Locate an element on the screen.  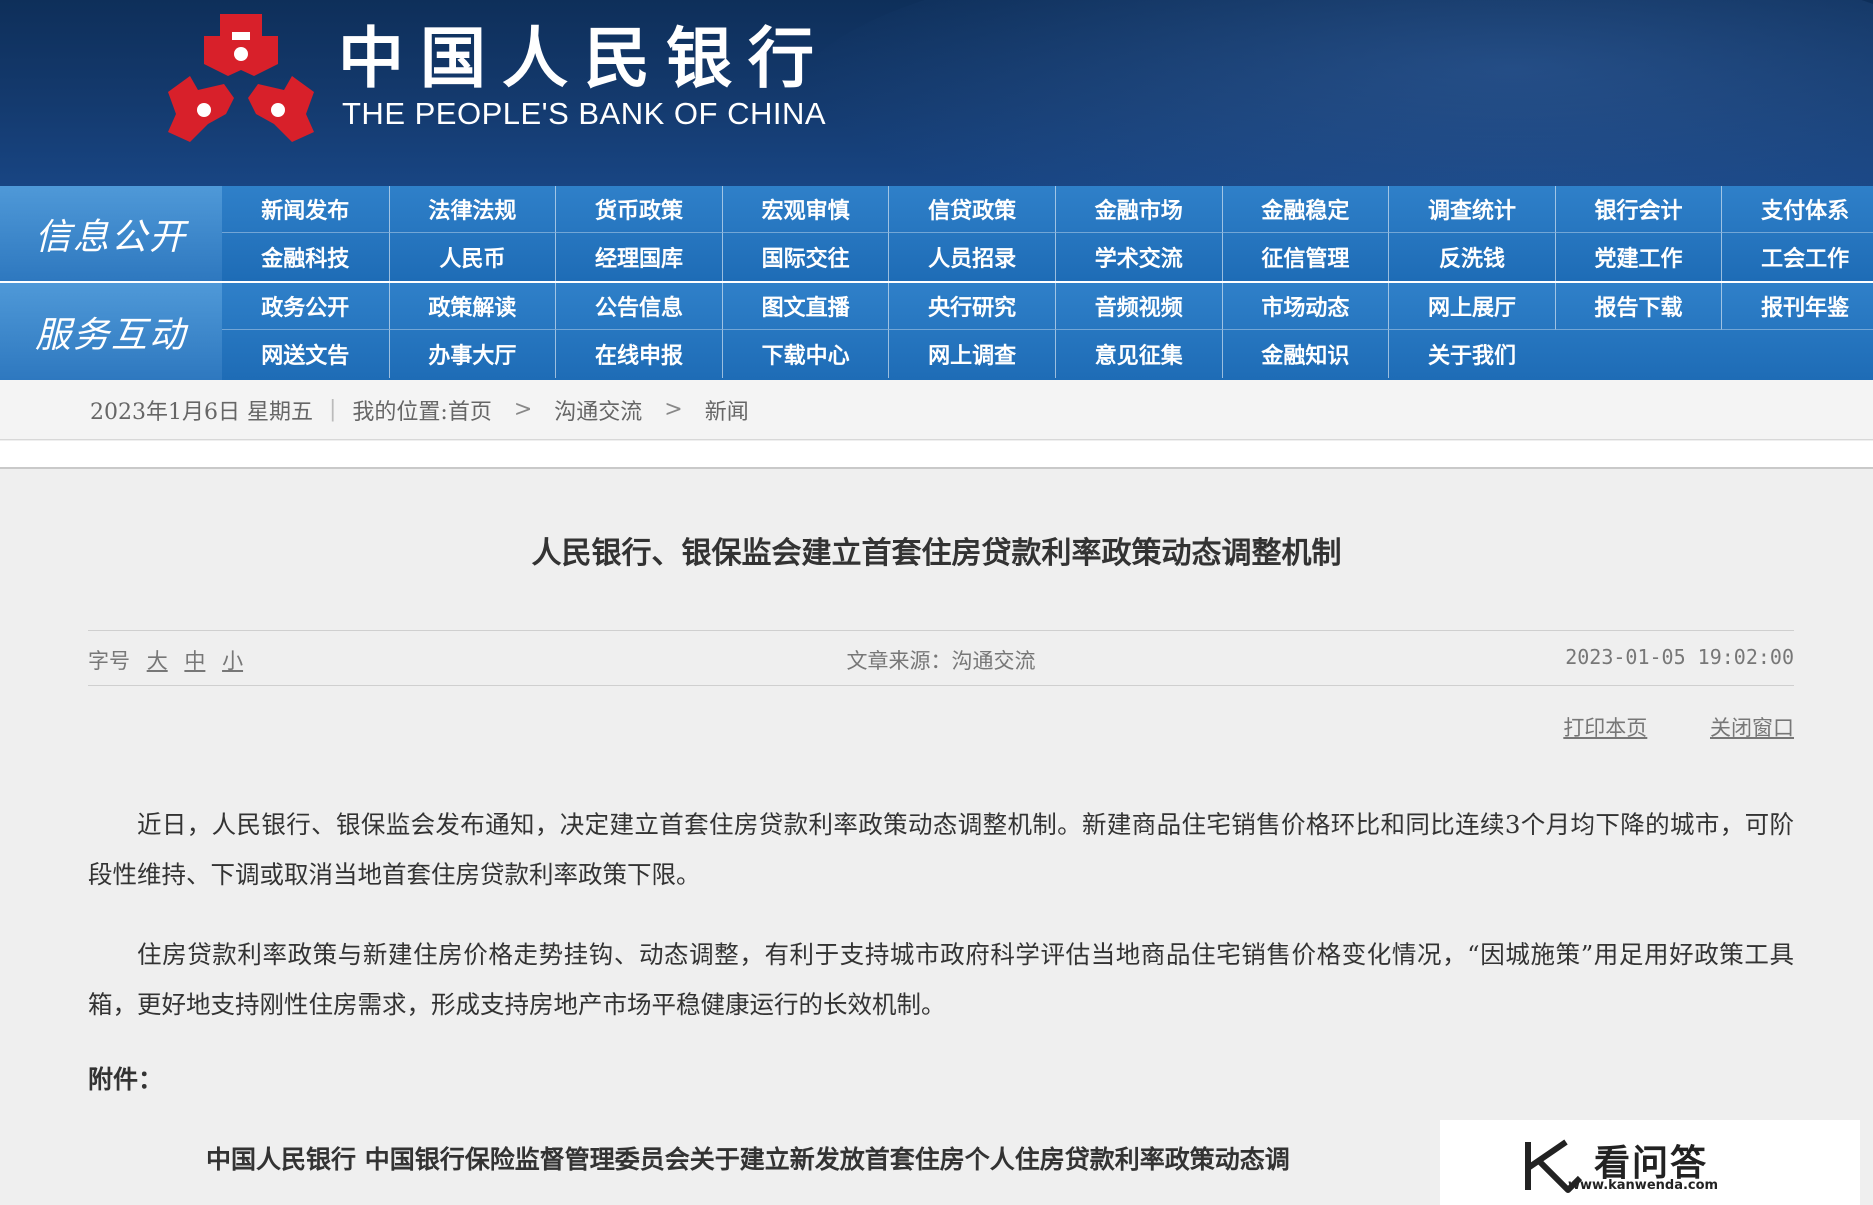
nav-group-label: 信息公开 is located at coordinates (110, 237).